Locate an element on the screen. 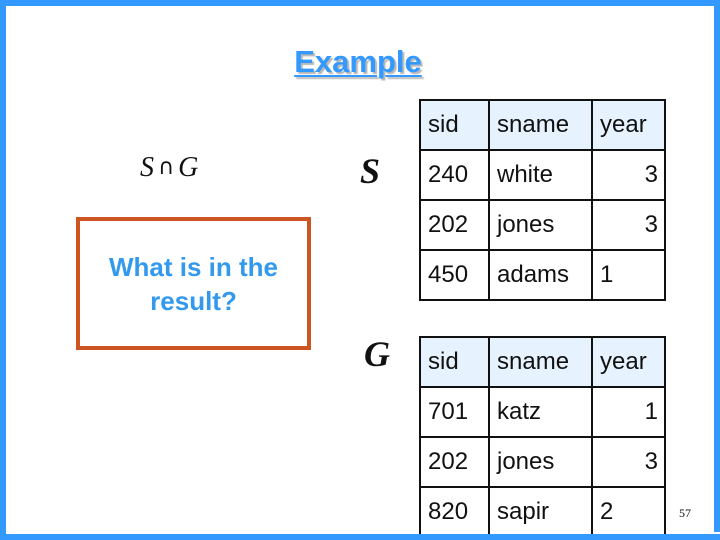 This screenshot has width=720, height=540. relation-label-g: G is located at coordinates (377, 354).